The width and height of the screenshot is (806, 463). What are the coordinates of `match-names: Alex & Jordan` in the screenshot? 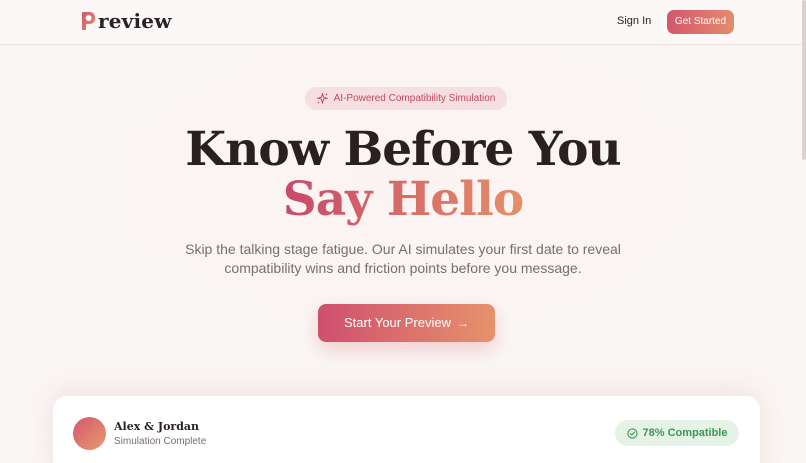 It's located at (157, 426).